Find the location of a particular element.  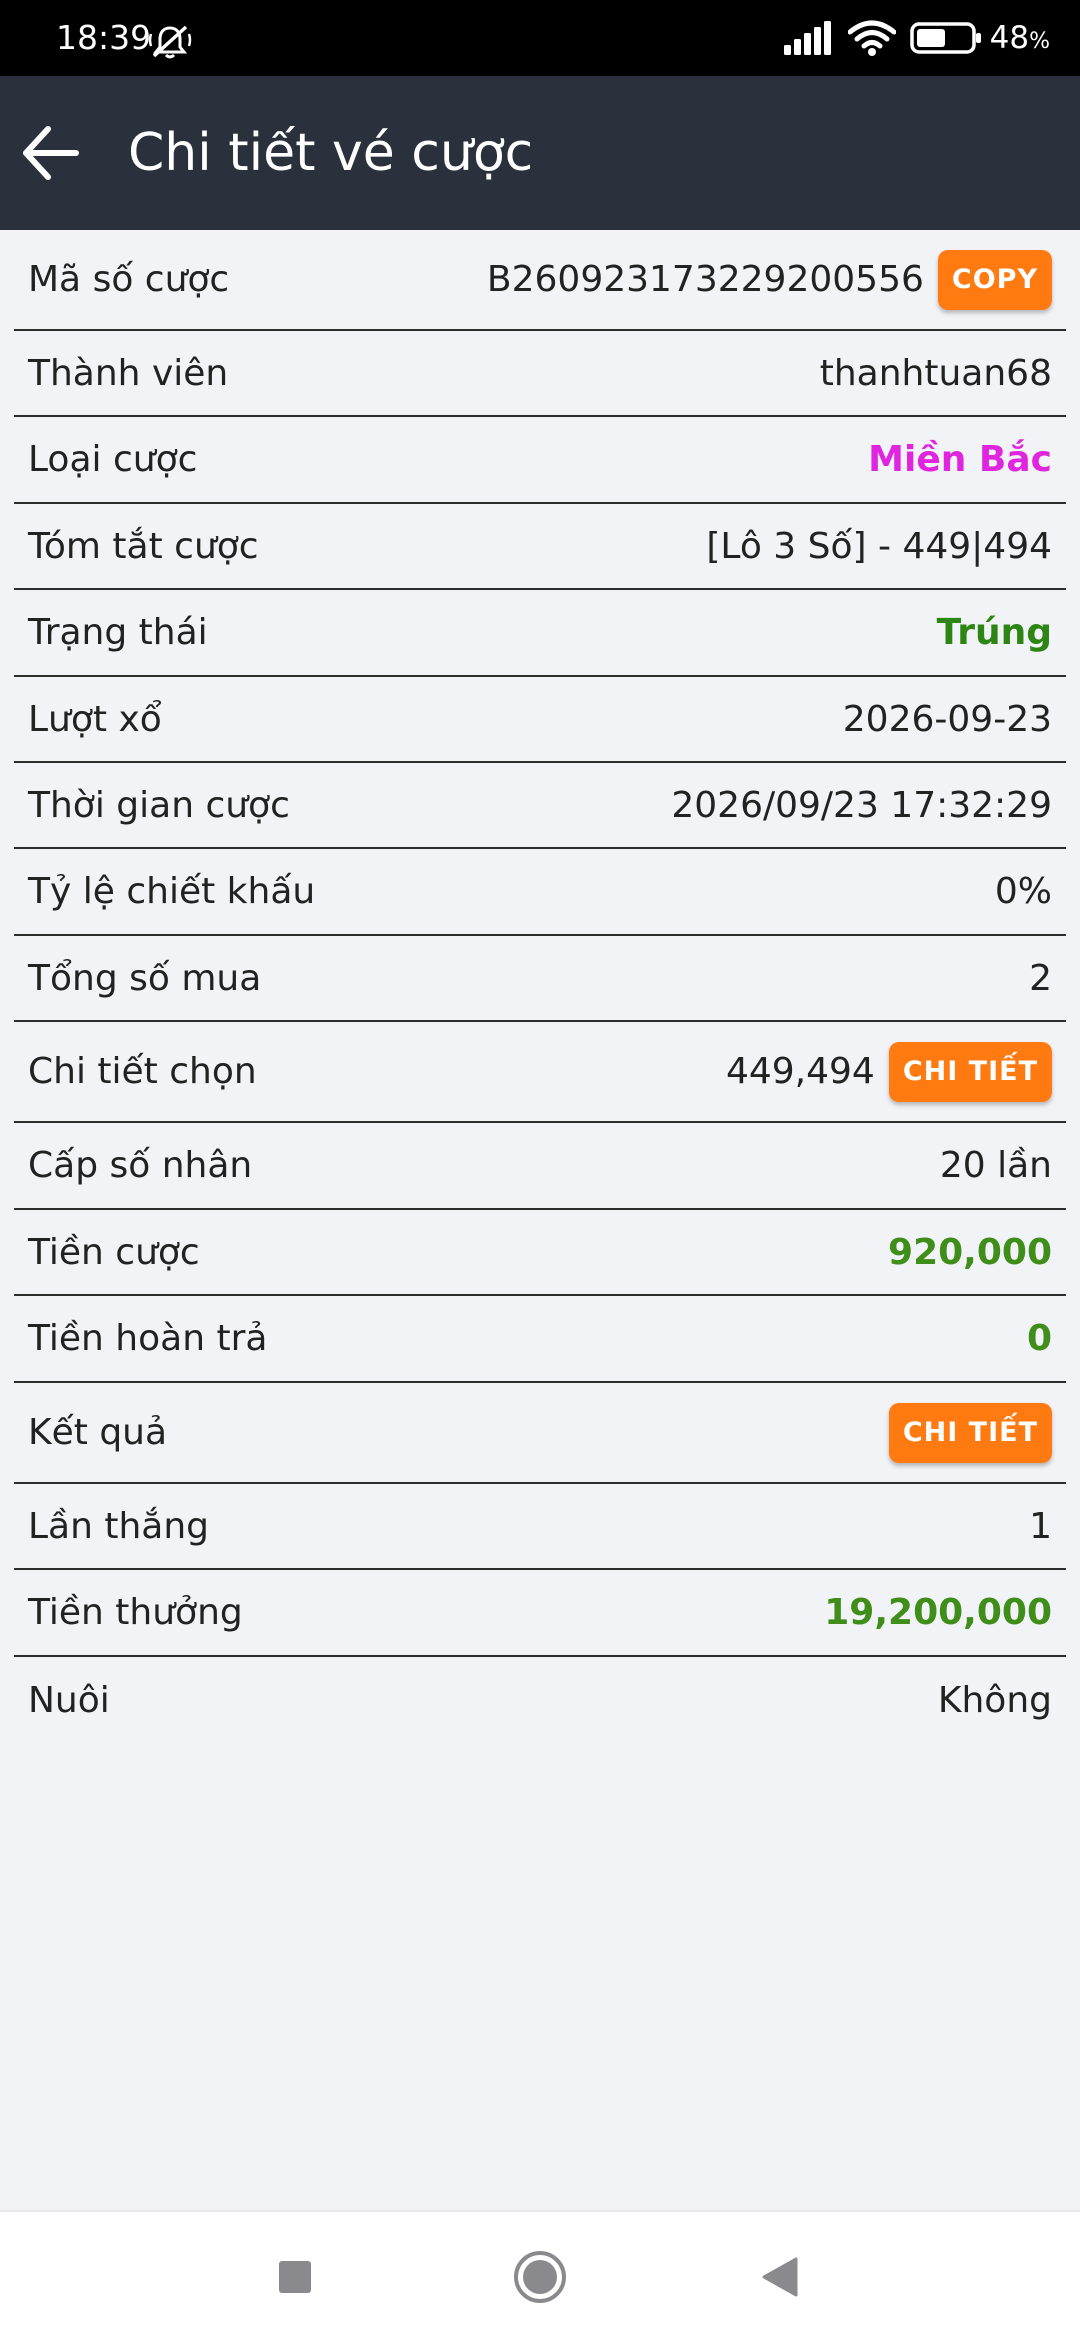

wifi-icon is located at coordinates (871, 38).